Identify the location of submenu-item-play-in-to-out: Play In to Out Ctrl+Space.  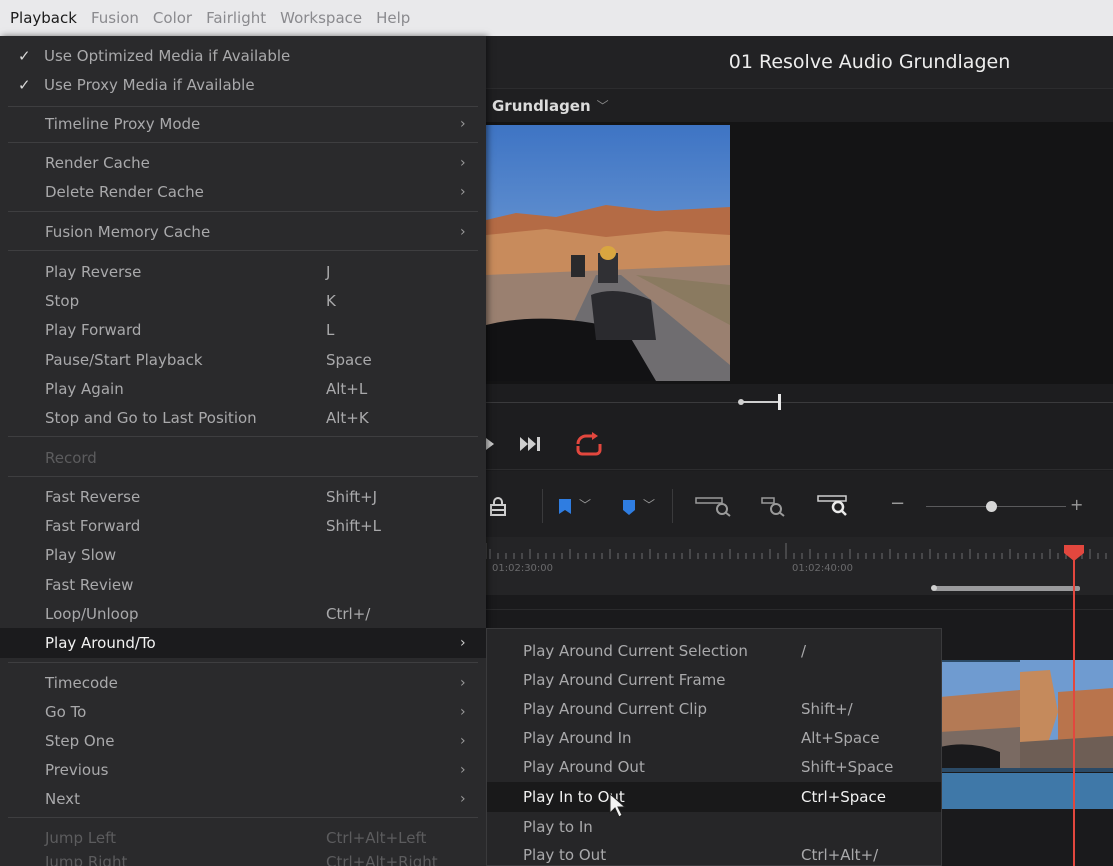
(714, 797).